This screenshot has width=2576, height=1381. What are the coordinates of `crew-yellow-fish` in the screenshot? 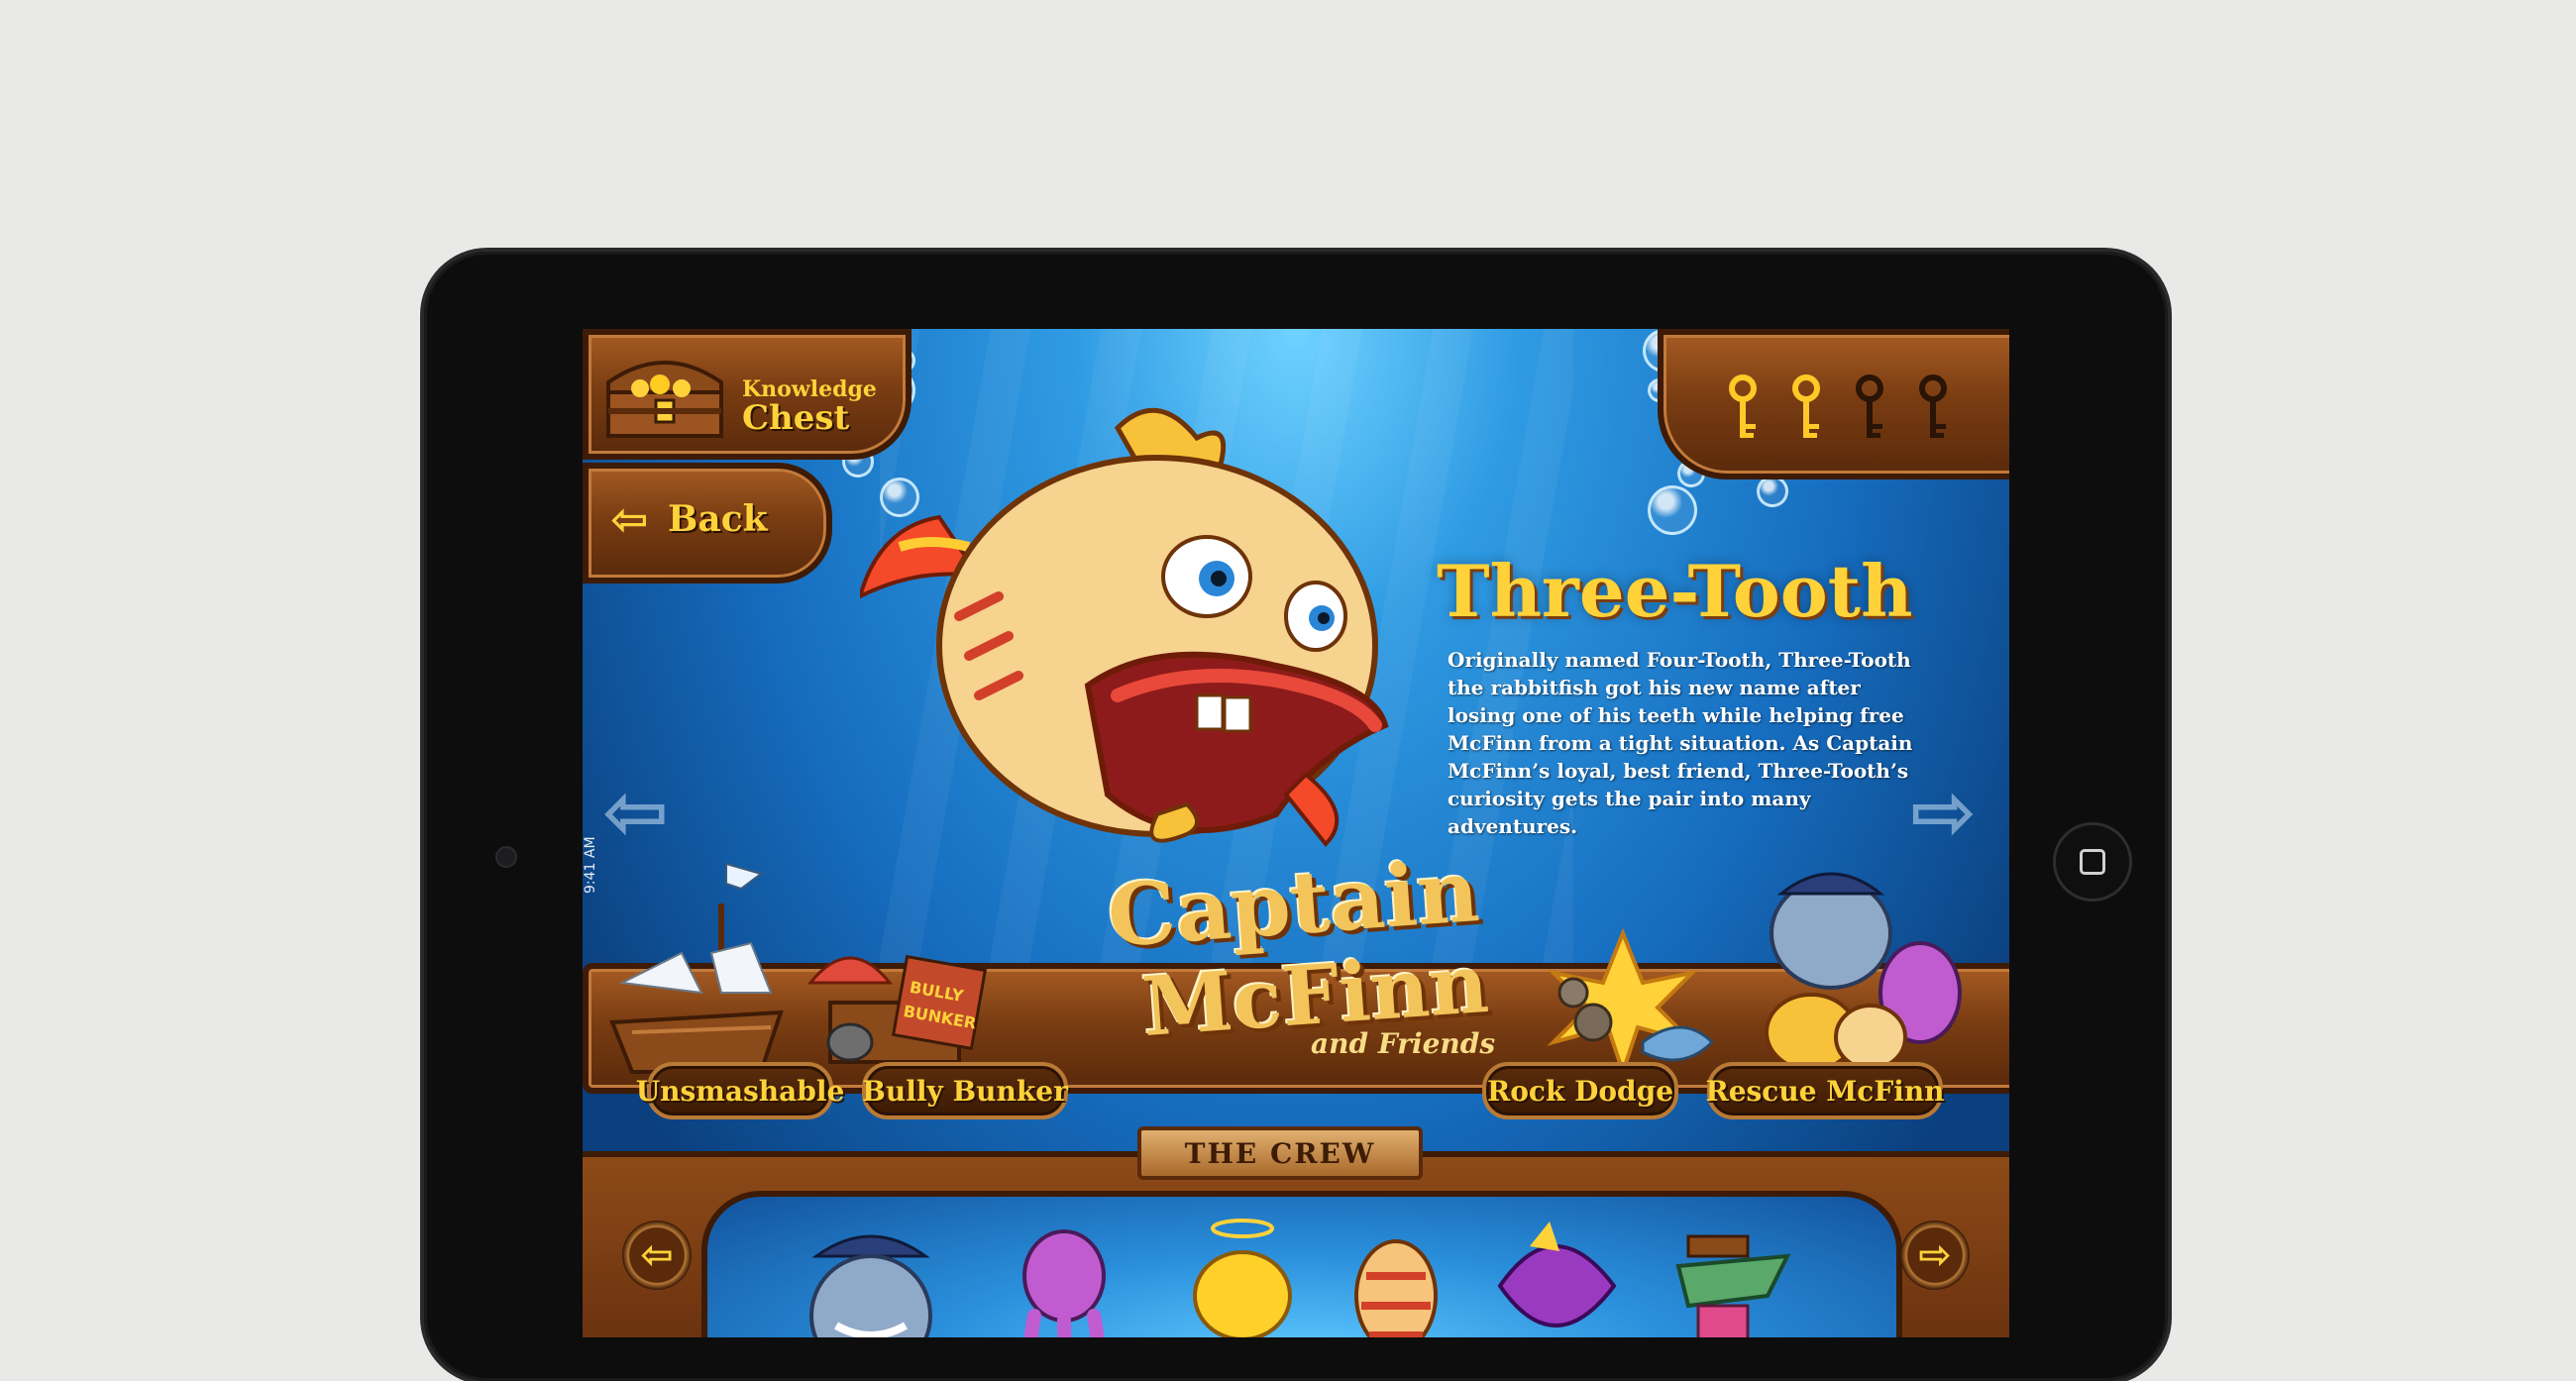 It's located at (1242, 1277).